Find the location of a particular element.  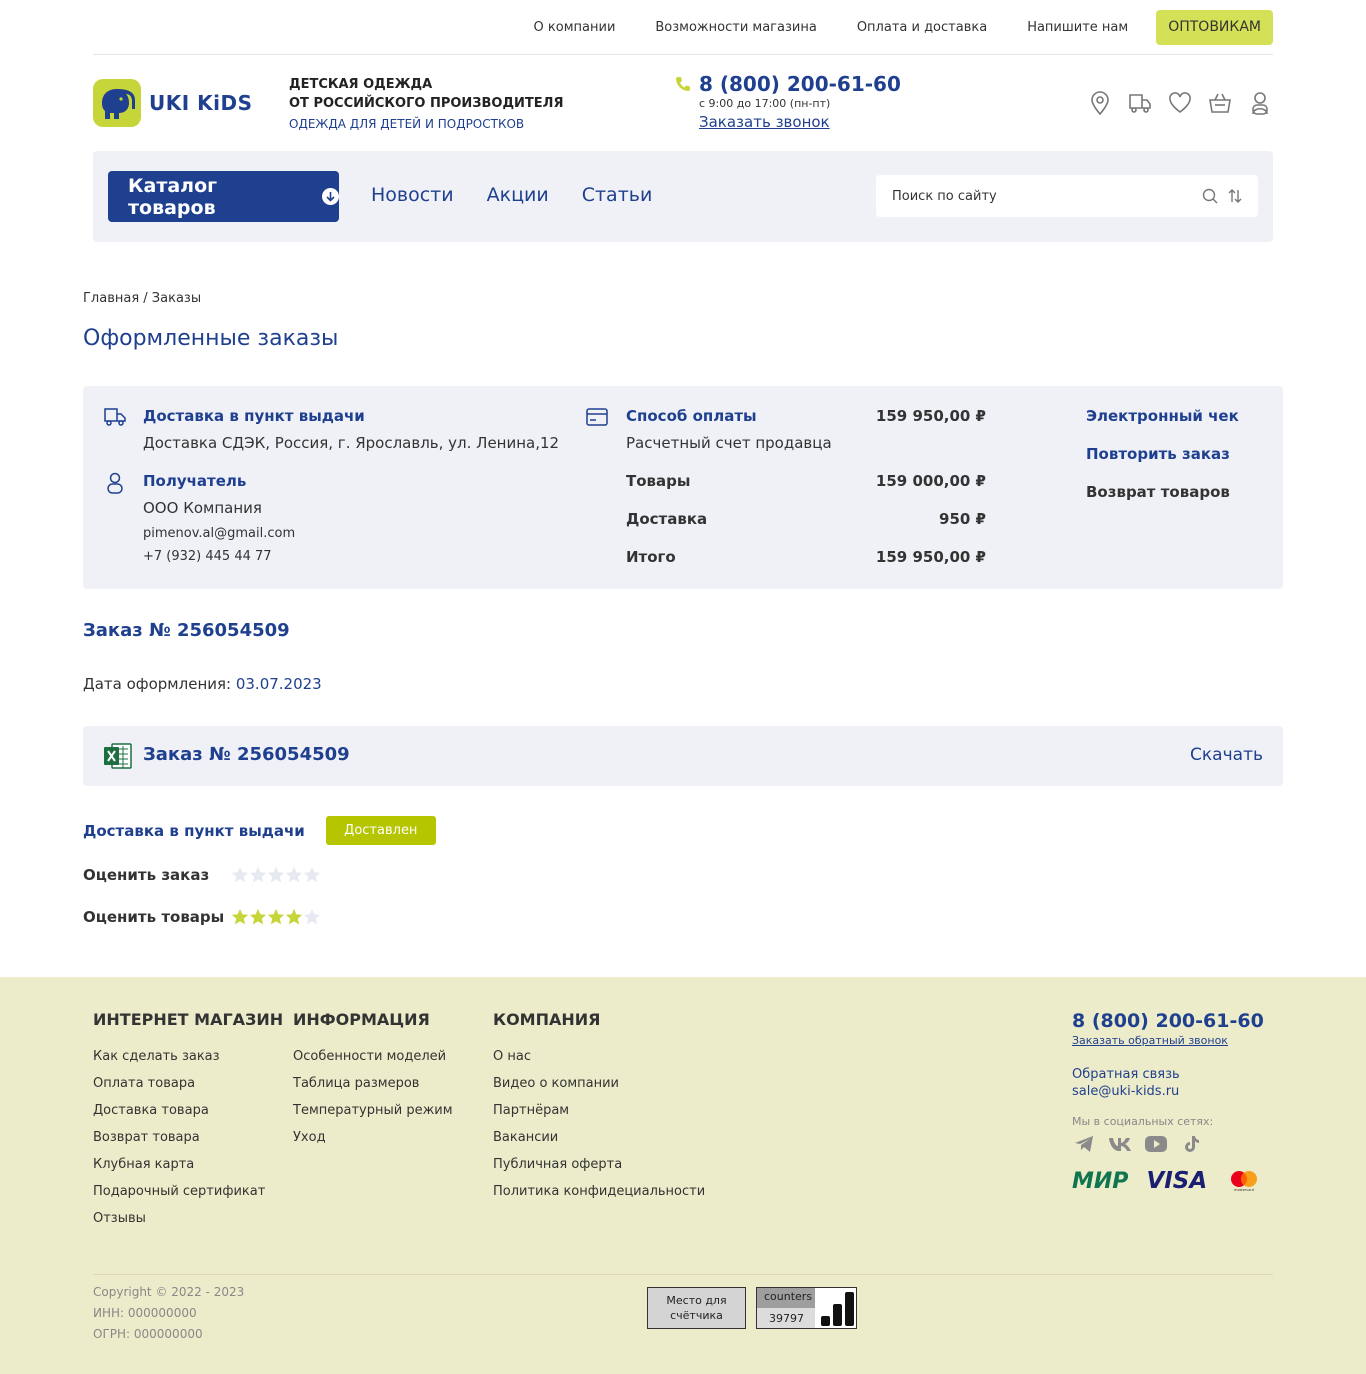

rate-order-row: Оценить заказ is located at coordinates (202, 875).